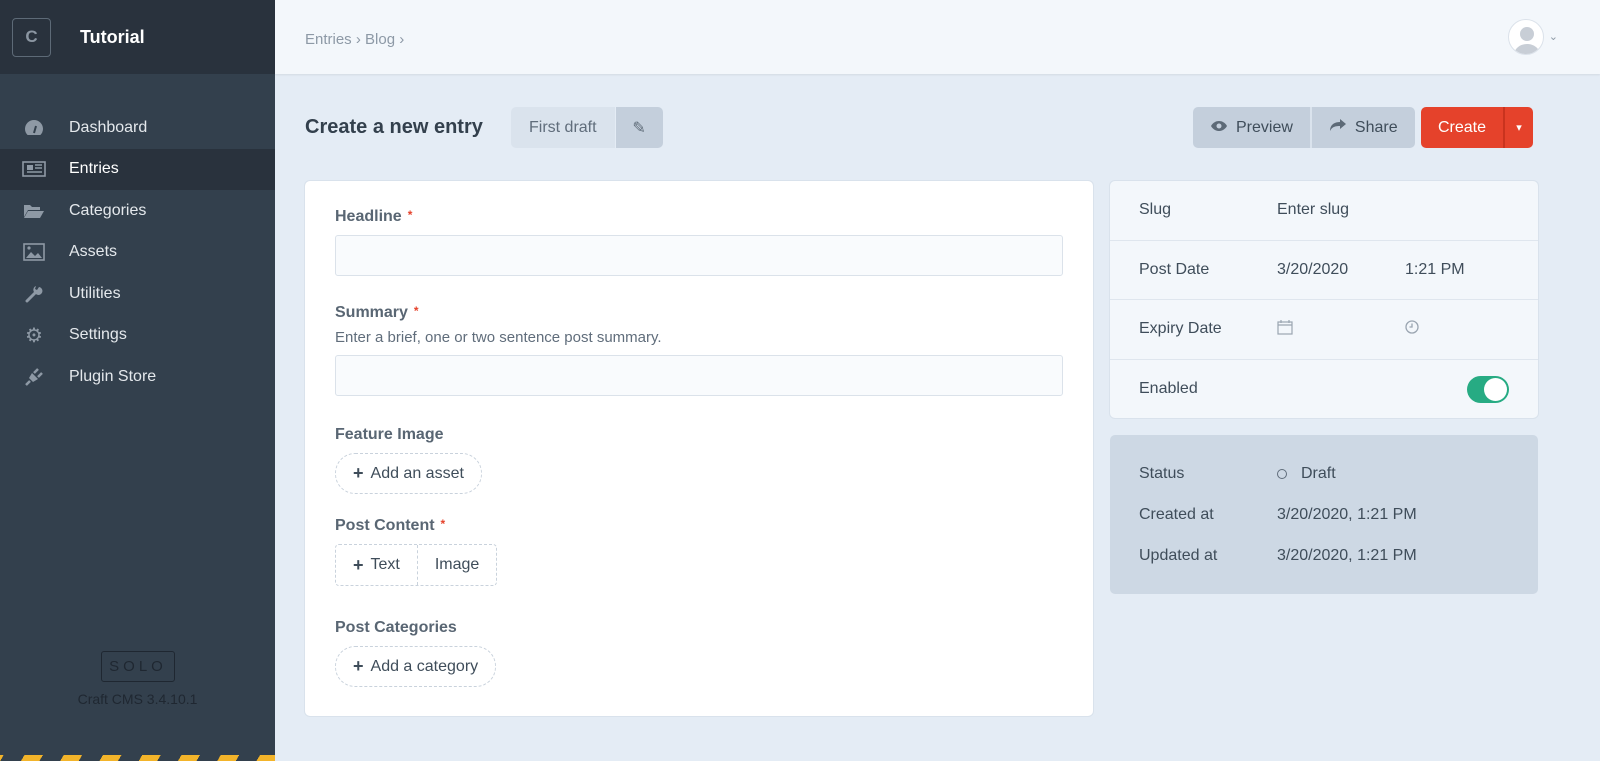 Image resolution: width=1600 pixels, height=761 pixels. What do you see at coordinates (137, 294) in the screenshot?
I see `nav-item-utilities: Utilities` at bounding box center [137, 294].